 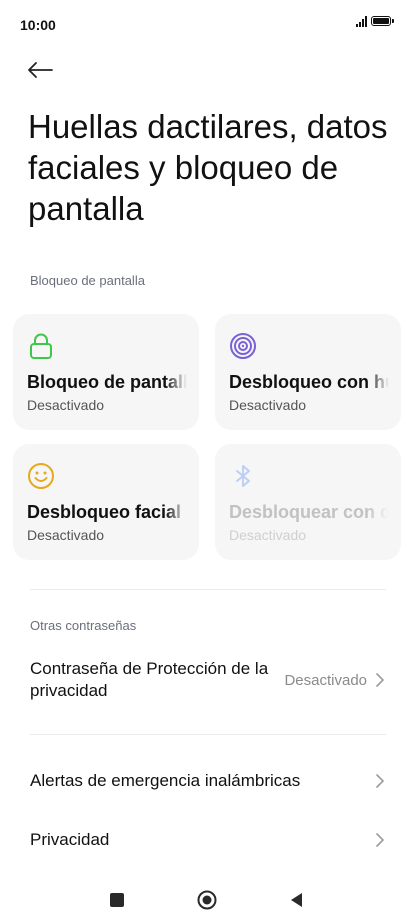 I want to click on face-icon, so click(x=41, y=476).